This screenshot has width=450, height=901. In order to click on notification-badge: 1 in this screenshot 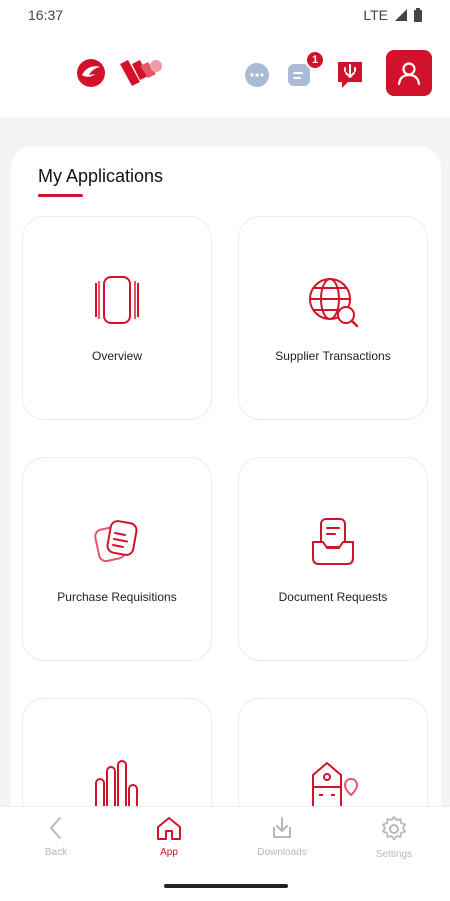, I will do `click(315, 60)`.